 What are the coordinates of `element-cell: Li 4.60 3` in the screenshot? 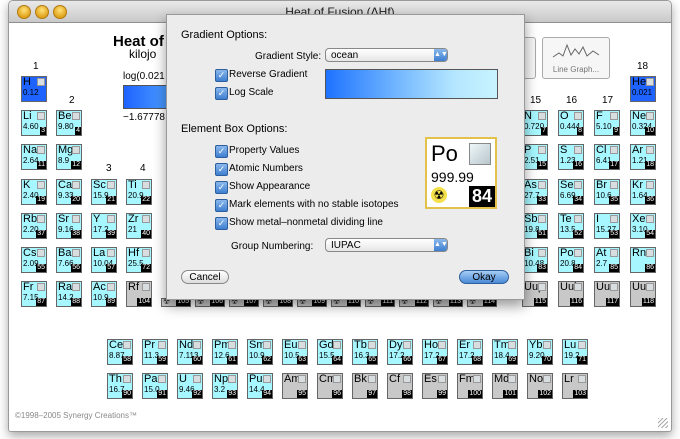 It's located at (34, 123).